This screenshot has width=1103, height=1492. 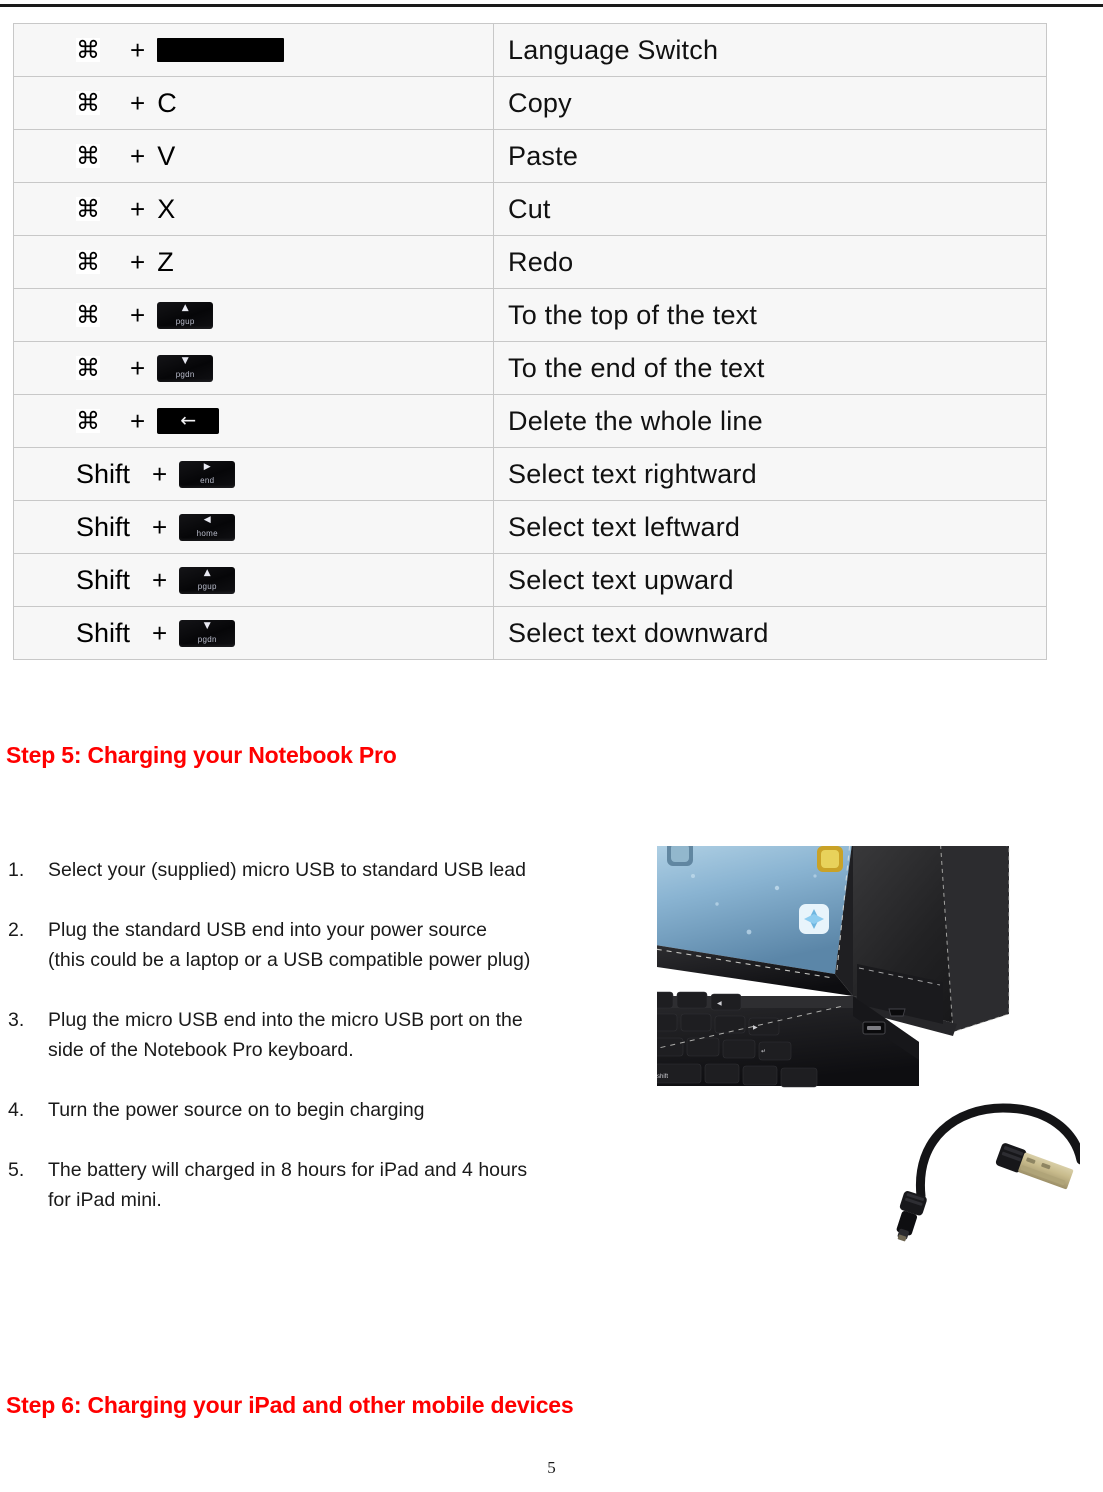 I want to click on table-row: Shift + ▶ end Select text rightward, so click(x=530, y=474).